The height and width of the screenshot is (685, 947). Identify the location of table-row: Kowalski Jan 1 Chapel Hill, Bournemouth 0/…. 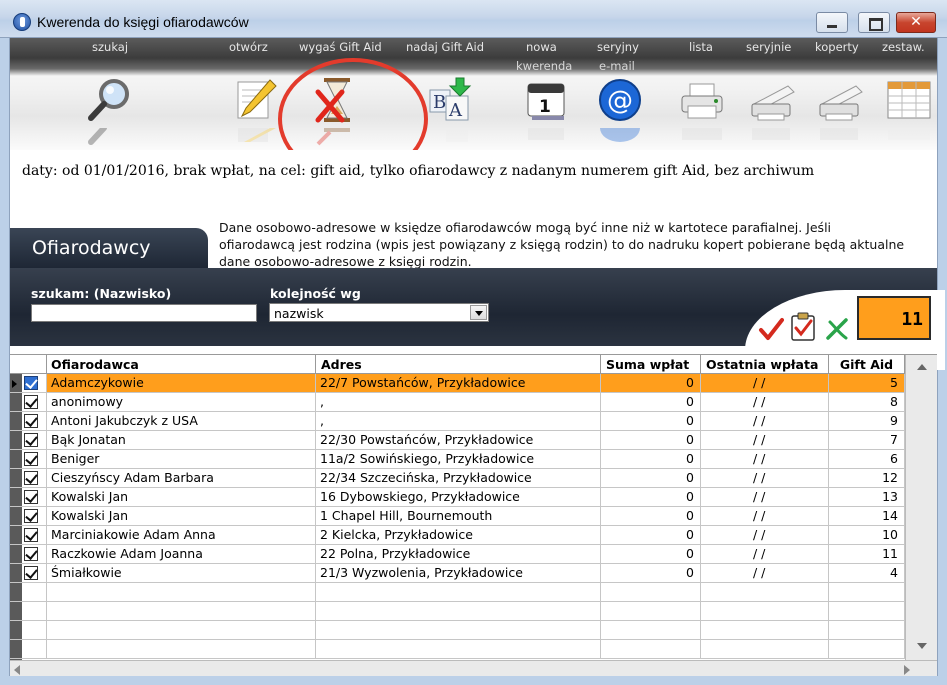
(457, 516).